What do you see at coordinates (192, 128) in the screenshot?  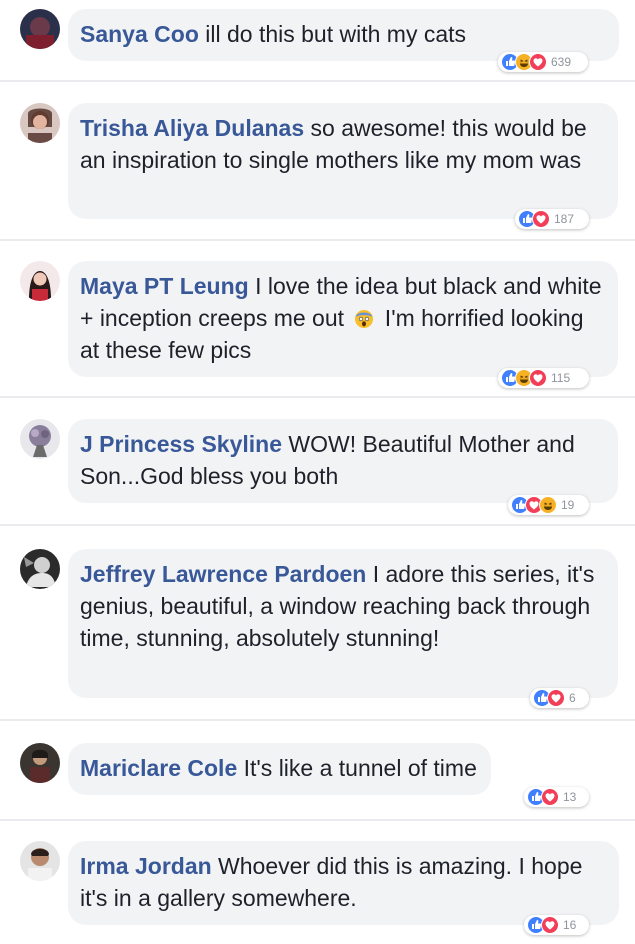 I see `comment-author: Trisha Aliya Dulanas` at bounding box center [192, 128].